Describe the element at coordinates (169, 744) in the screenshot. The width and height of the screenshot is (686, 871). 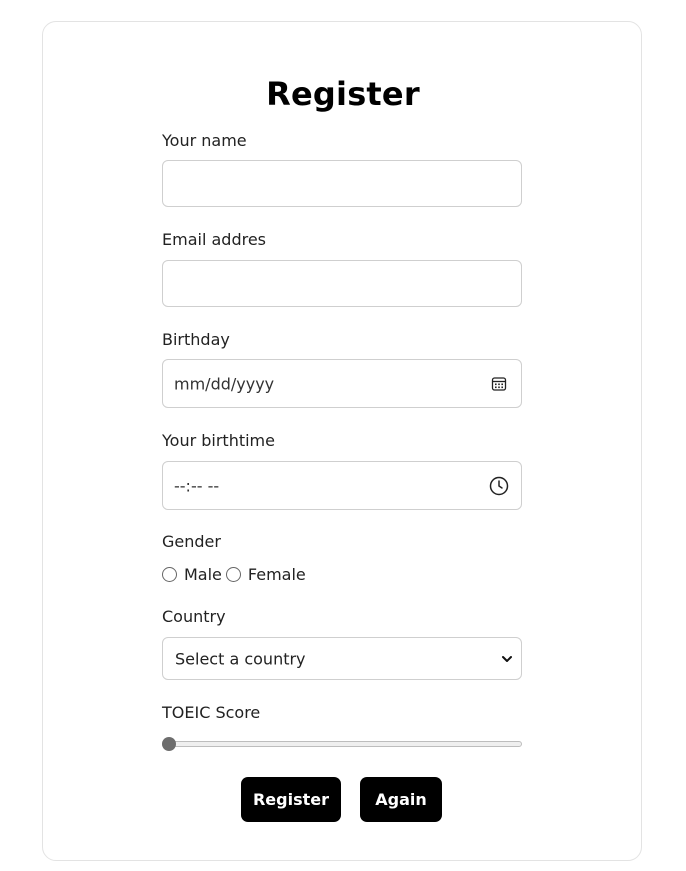
I see `slider-thumb` at that location.